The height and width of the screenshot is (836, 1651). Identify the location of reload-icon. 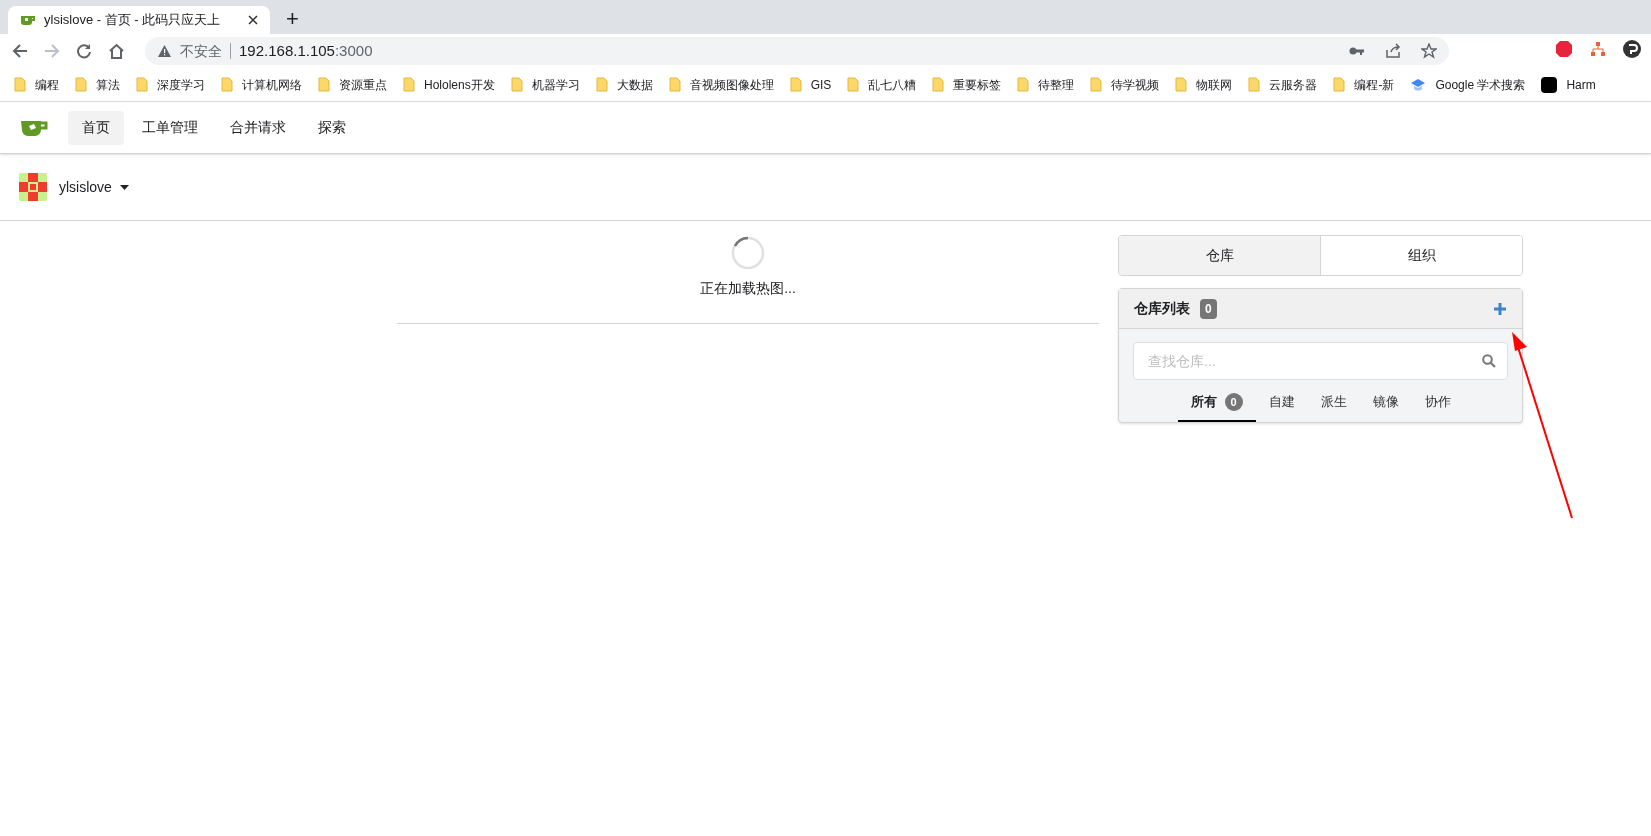
(84, 51).